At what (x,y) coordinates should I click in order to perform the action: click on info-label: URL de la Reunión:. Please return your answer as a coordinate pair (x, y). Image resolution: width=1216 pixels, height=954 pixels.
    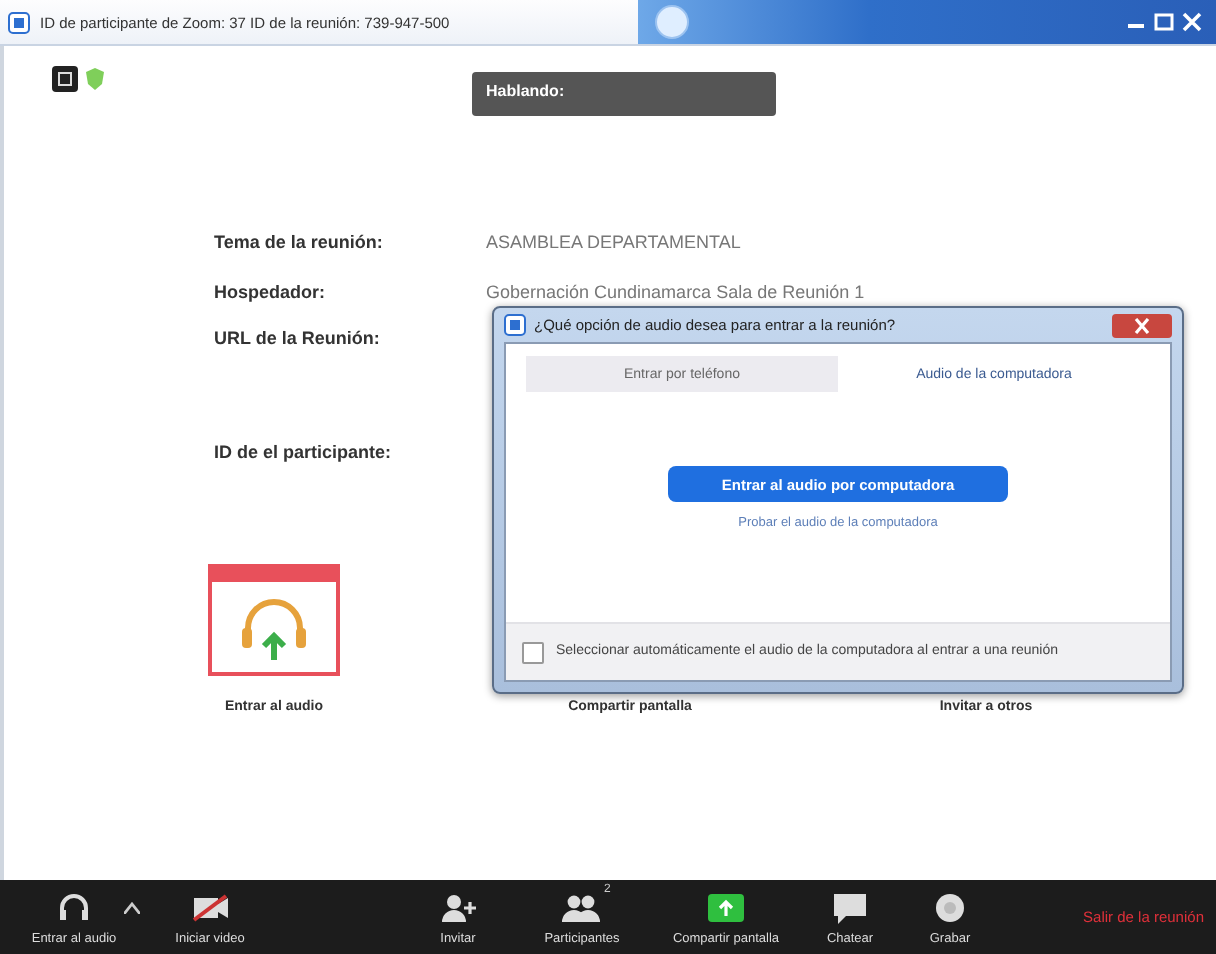
    Looking at the image, I should click on (298, 338).